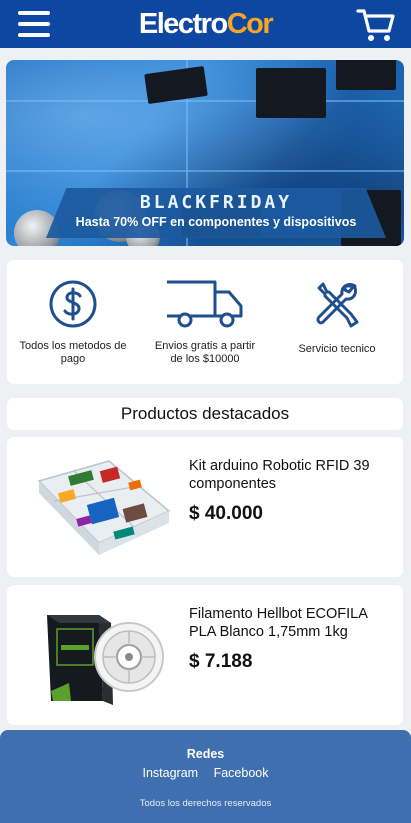 This screenshot has width=411, height=823. I want to click on site-logo: ElectroCor, so click(205, 24).